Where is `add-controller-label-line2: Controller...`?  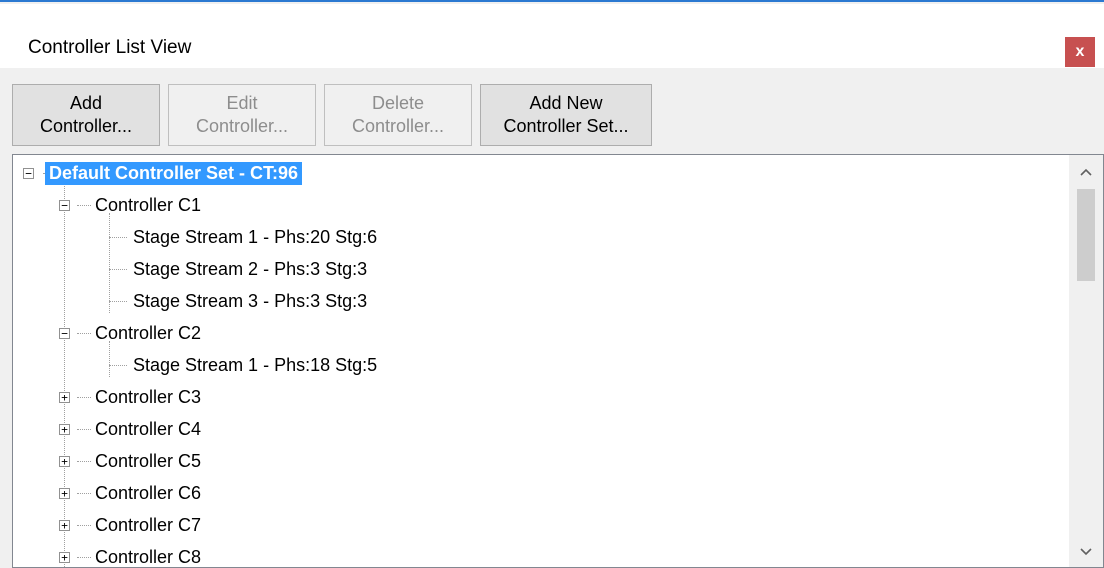 add-controller-label-line2: Controller... is located at coordinates (86, 126).